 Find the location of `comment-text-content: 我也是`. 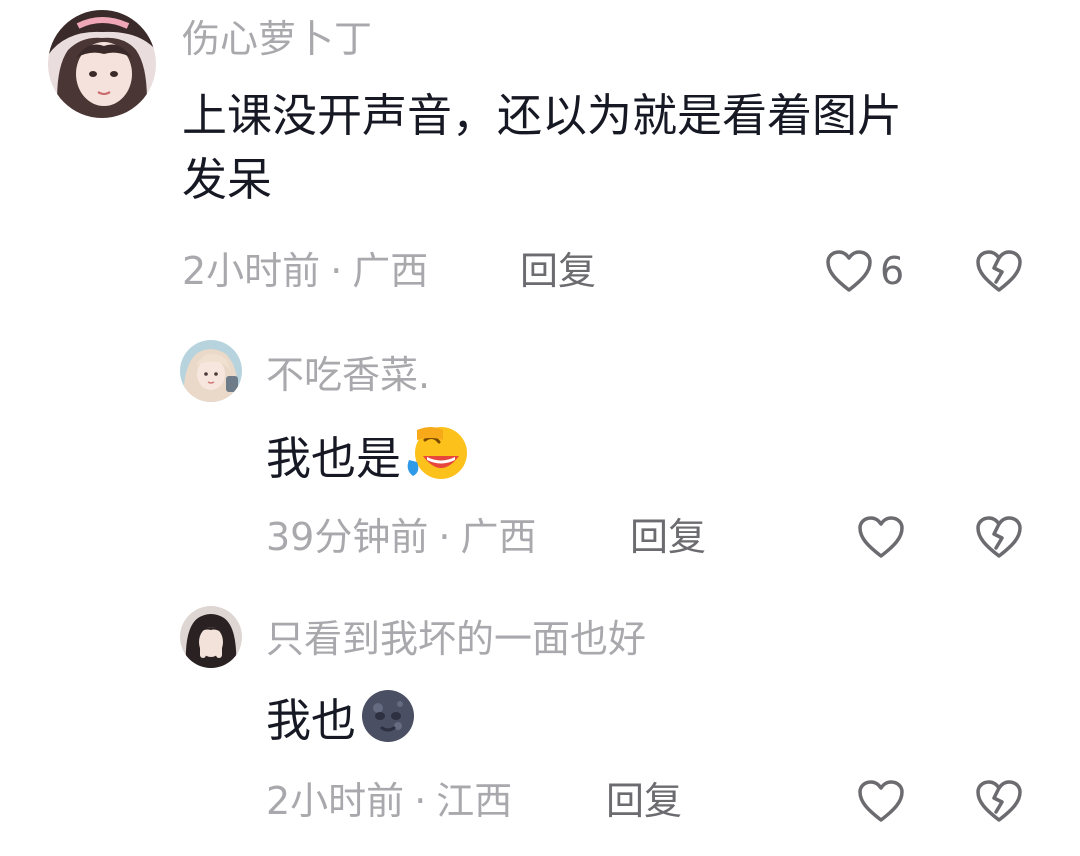

comment-text-content: 我也是 is located at coordinates (334, 458).